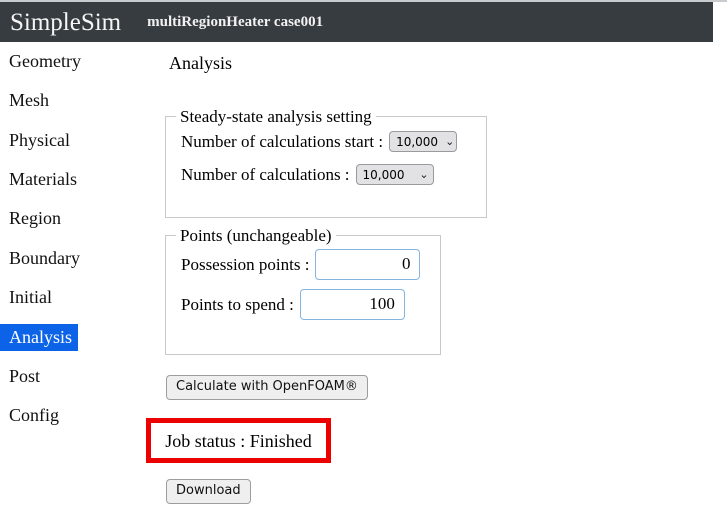  I want to click on possession-points-row: Possession points :, so click(303, 264).